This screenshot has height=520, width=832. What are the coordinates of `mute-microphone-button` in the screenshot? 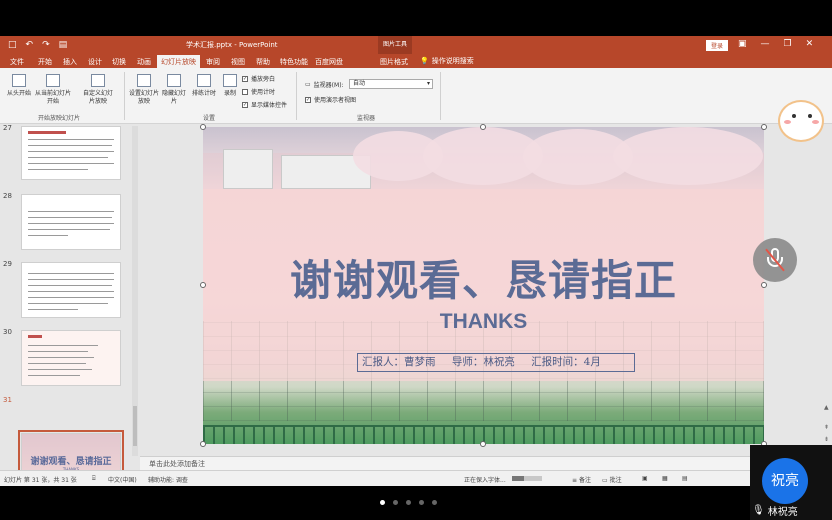 It's located at (775, 260).